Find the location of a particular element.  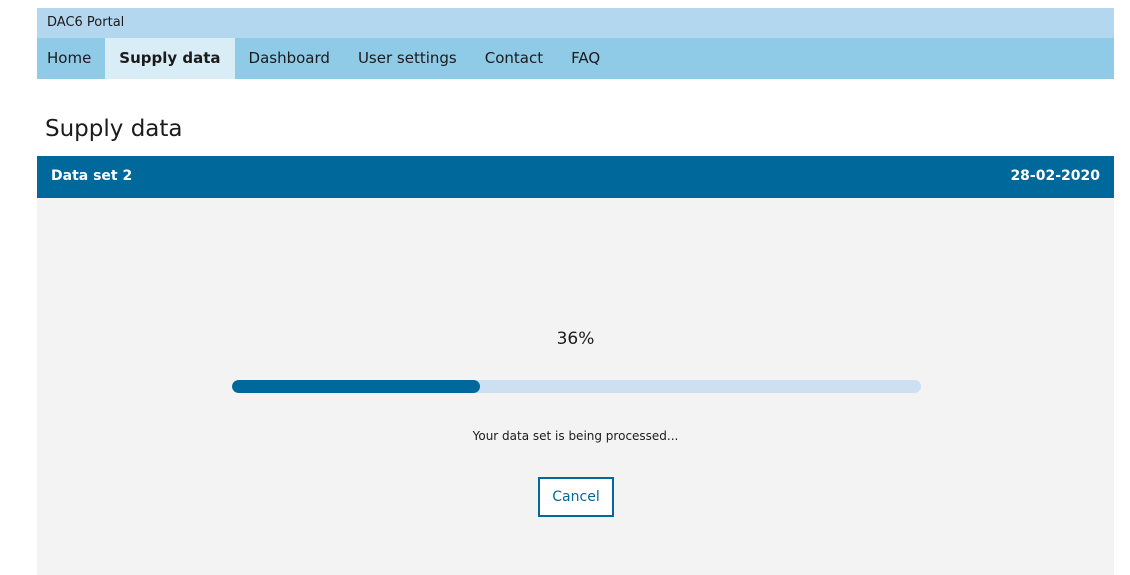

dataset-date: 28-02-2020 is located at coordinates (1055, 176).